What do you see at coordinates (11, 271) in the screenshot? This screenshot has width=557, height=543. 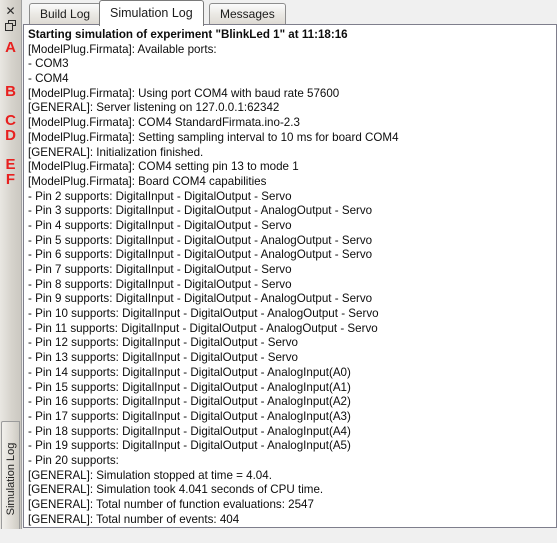 I see `dock-strip: ✕ A B C D E F Simulation Log` at bounding box center [11, 271].